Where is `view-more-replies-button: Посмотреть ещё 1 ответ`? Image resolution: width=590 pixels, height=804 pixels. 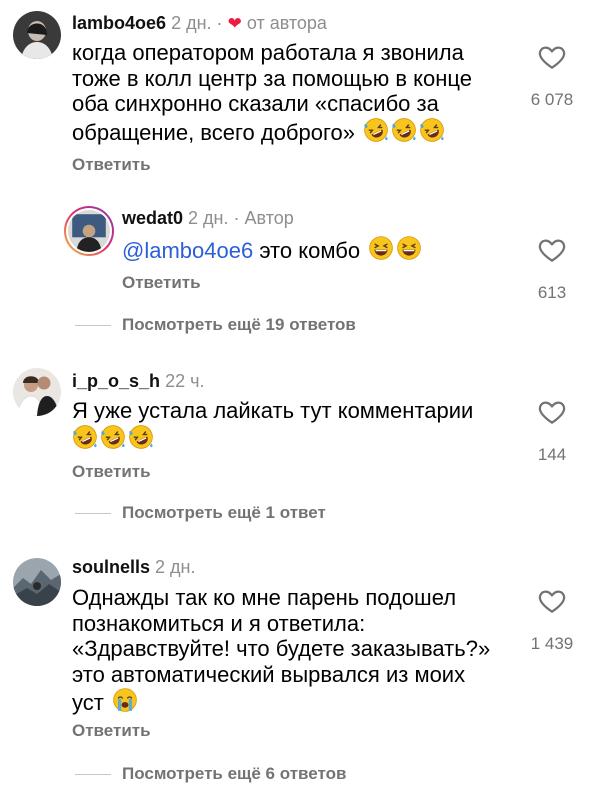 view-more-replies-button: Посмотреть ещё 1 ответ is located at coordinates (224, 513).